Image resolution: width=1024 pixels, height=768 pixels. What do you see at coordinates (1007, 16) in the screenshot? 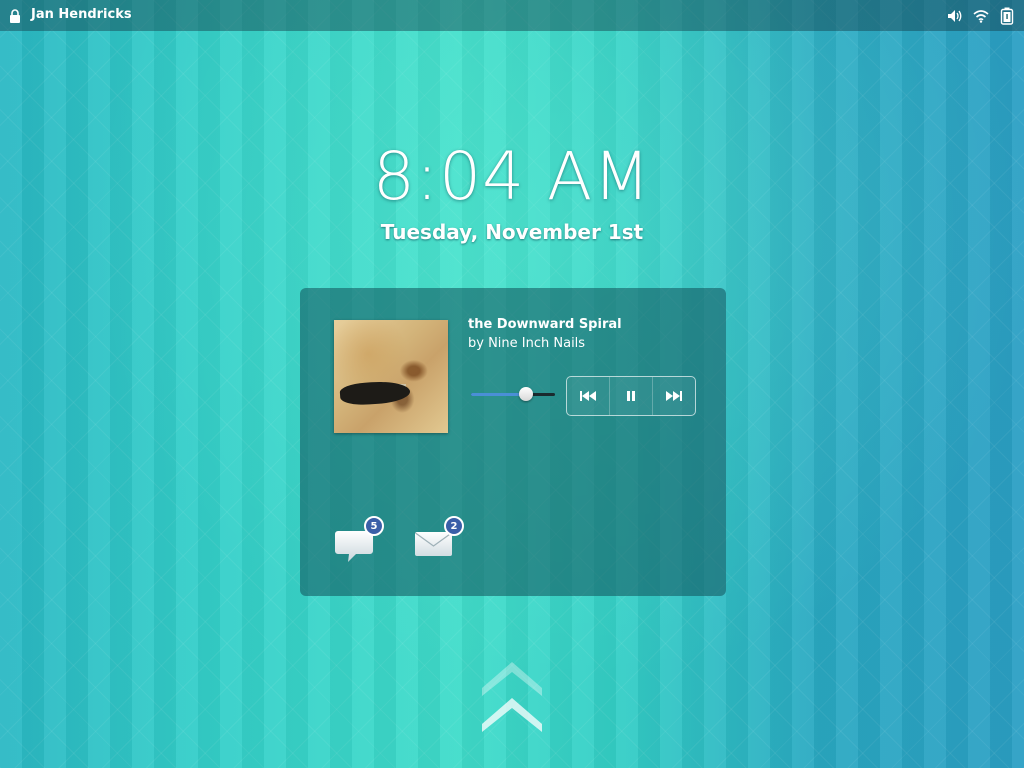
I see `battery-icon` at bounding box center [1007, 16].